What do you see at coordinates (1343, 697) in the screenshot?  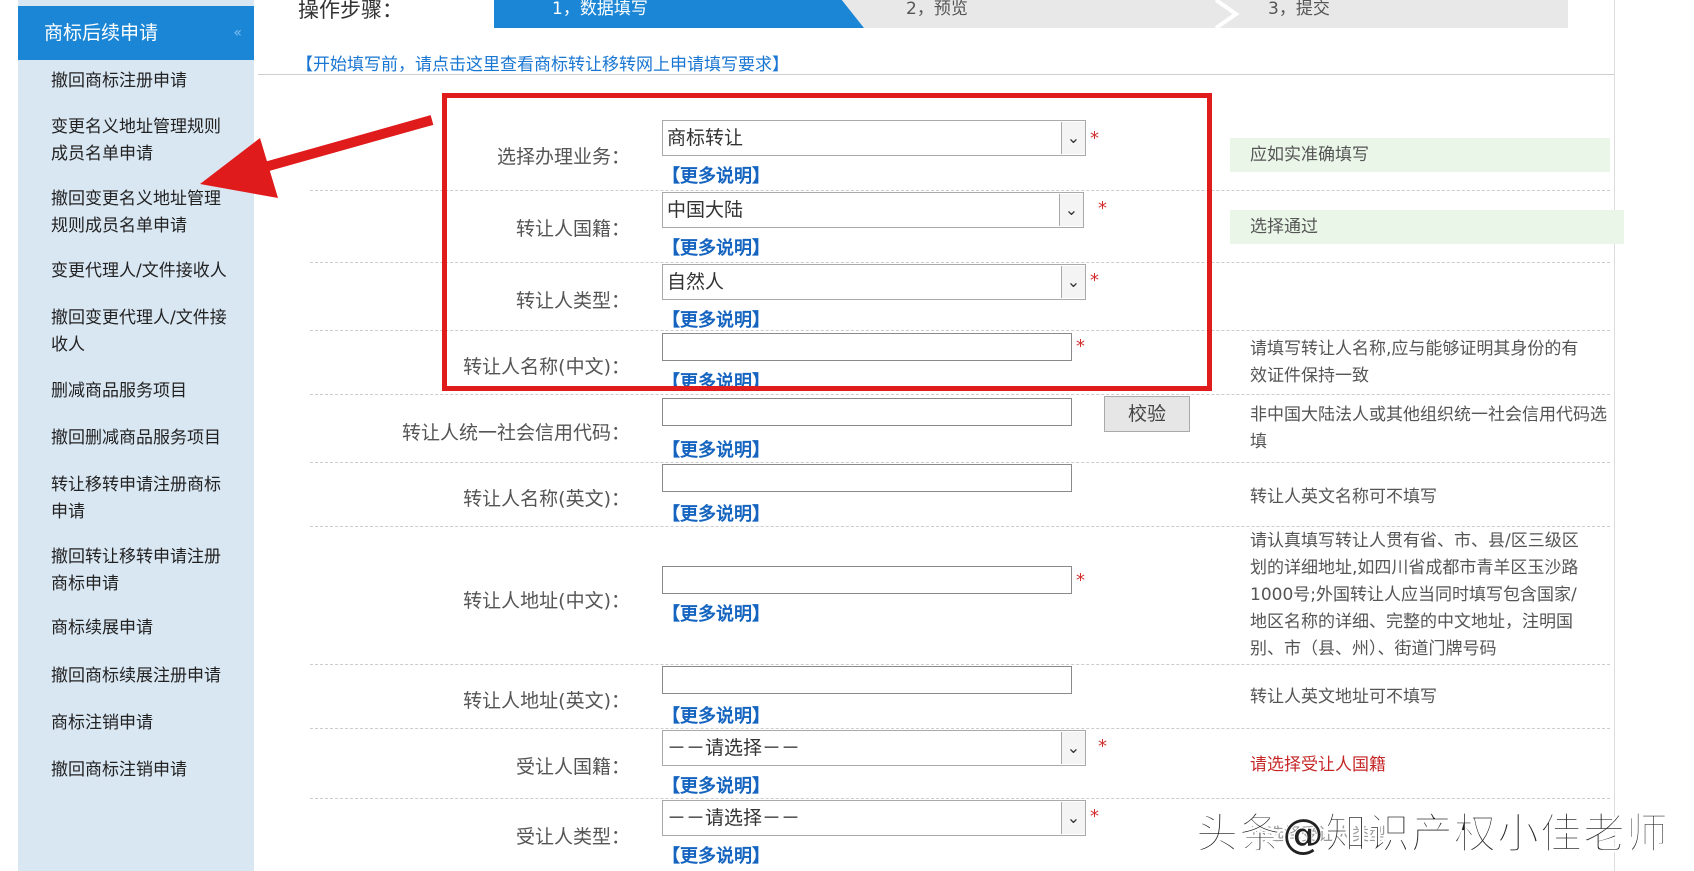 I see `transferor-address-en-hint: 转让人英文地址可不填写` at bounding box center [1343, 697].